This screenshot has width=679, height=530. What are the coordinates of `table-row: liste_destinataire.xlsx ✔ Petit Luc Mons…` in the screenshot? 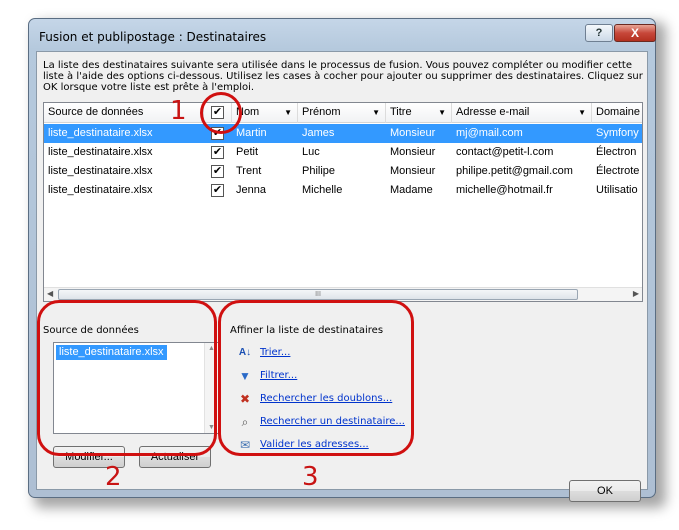 It's located at (343, 152).